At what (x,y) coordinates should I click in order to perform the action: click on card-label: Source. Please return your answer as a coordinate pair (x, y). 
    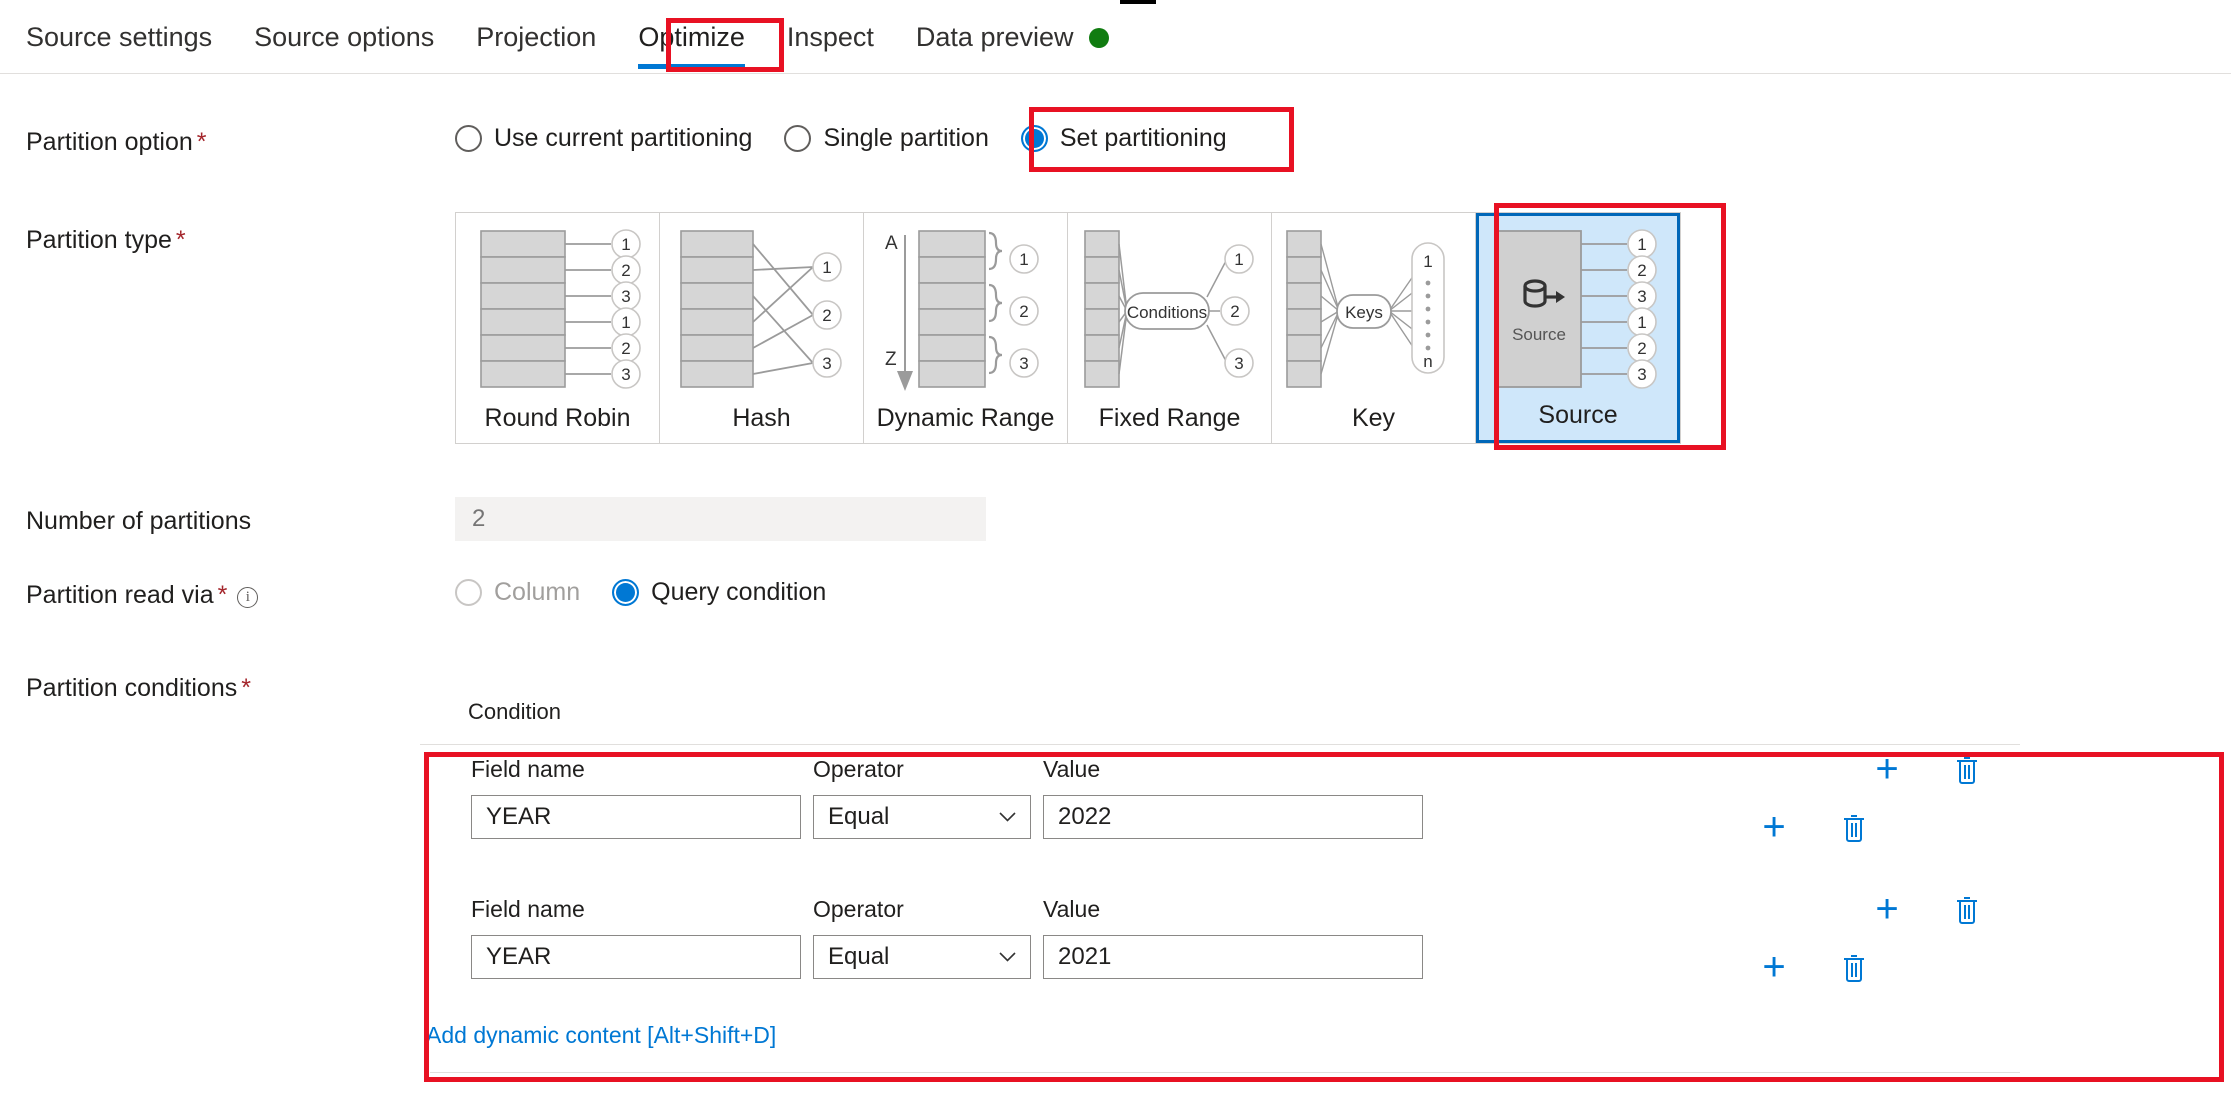
    Looking at the image, I should click on (1578, 415).